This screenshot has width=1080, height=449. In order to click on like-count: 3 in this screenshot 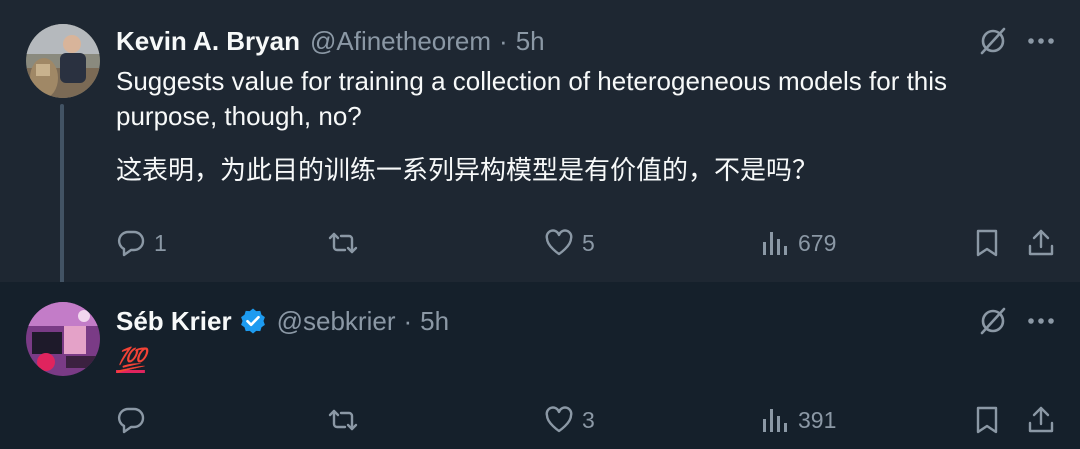, I will do `click(588, 419)`.